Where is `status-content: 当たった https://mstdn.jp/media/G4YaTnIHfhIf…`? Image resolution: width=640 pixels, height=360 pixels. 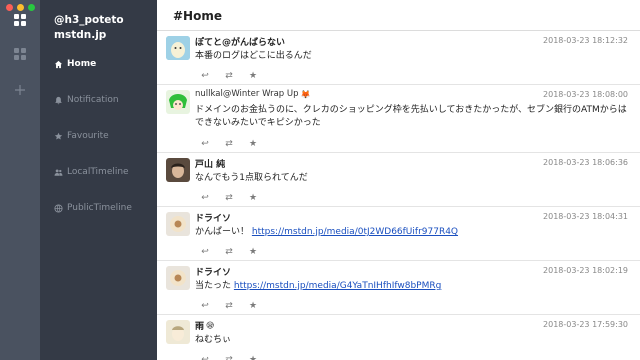 status-content: 当たった https://mstdn.jp/media/G4YaTnIHfhIf… is located at coordinates (411, 286).